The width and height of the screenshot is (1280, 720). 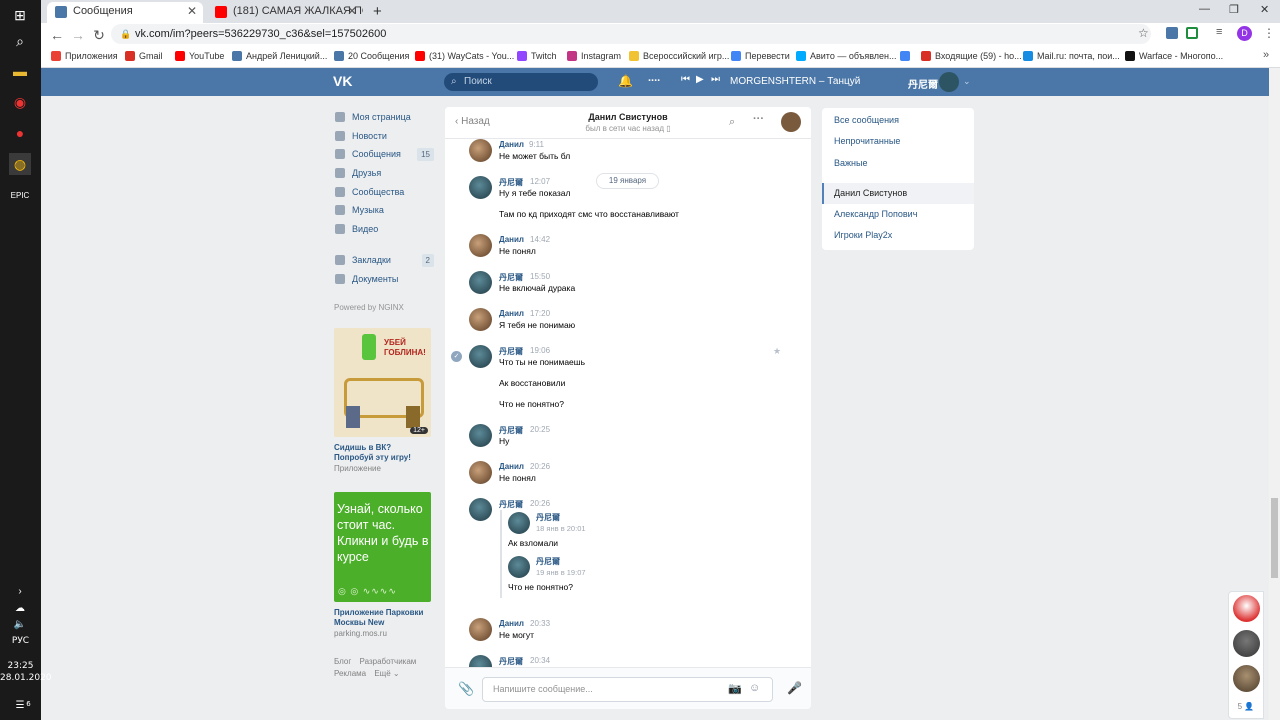 What do you see at coordinates (342, 661) in the screenshot?
I see `footer-blog-link: Блог` at bounding box center [342, 661].